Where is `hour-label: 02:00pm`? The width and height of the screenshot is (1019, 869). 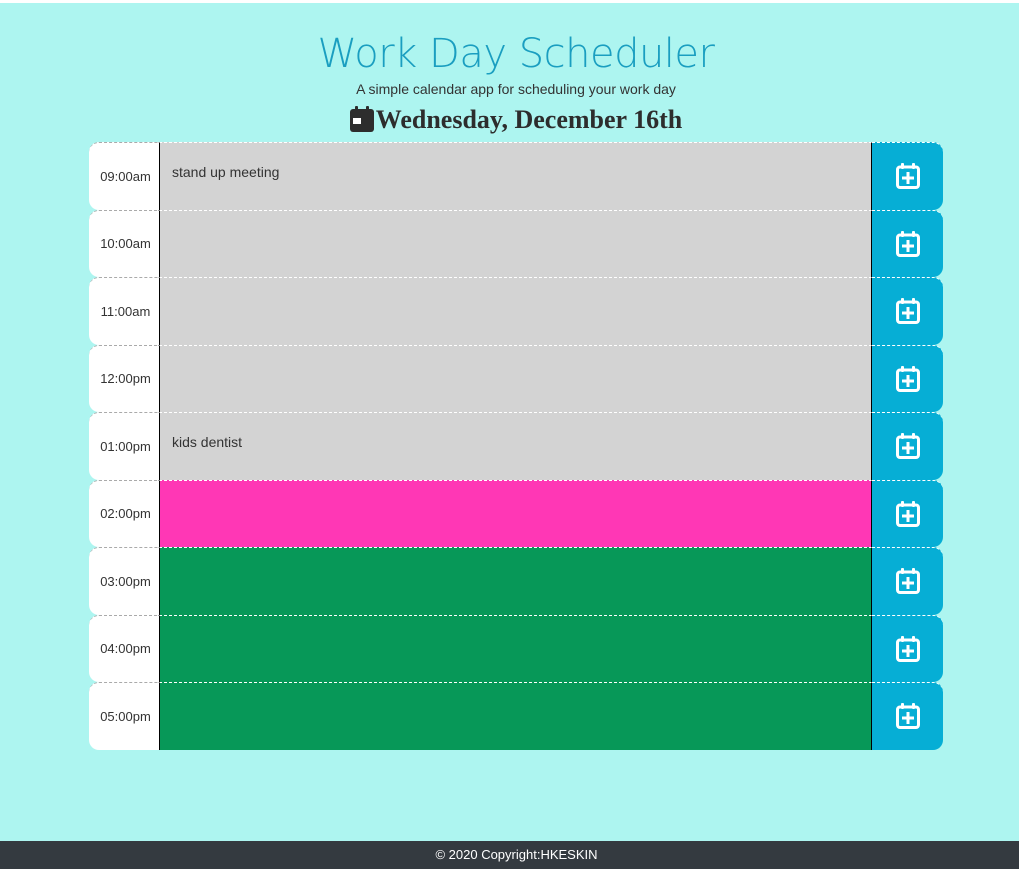
hour-label: 02:00pm is located at coordinates (124, 513).